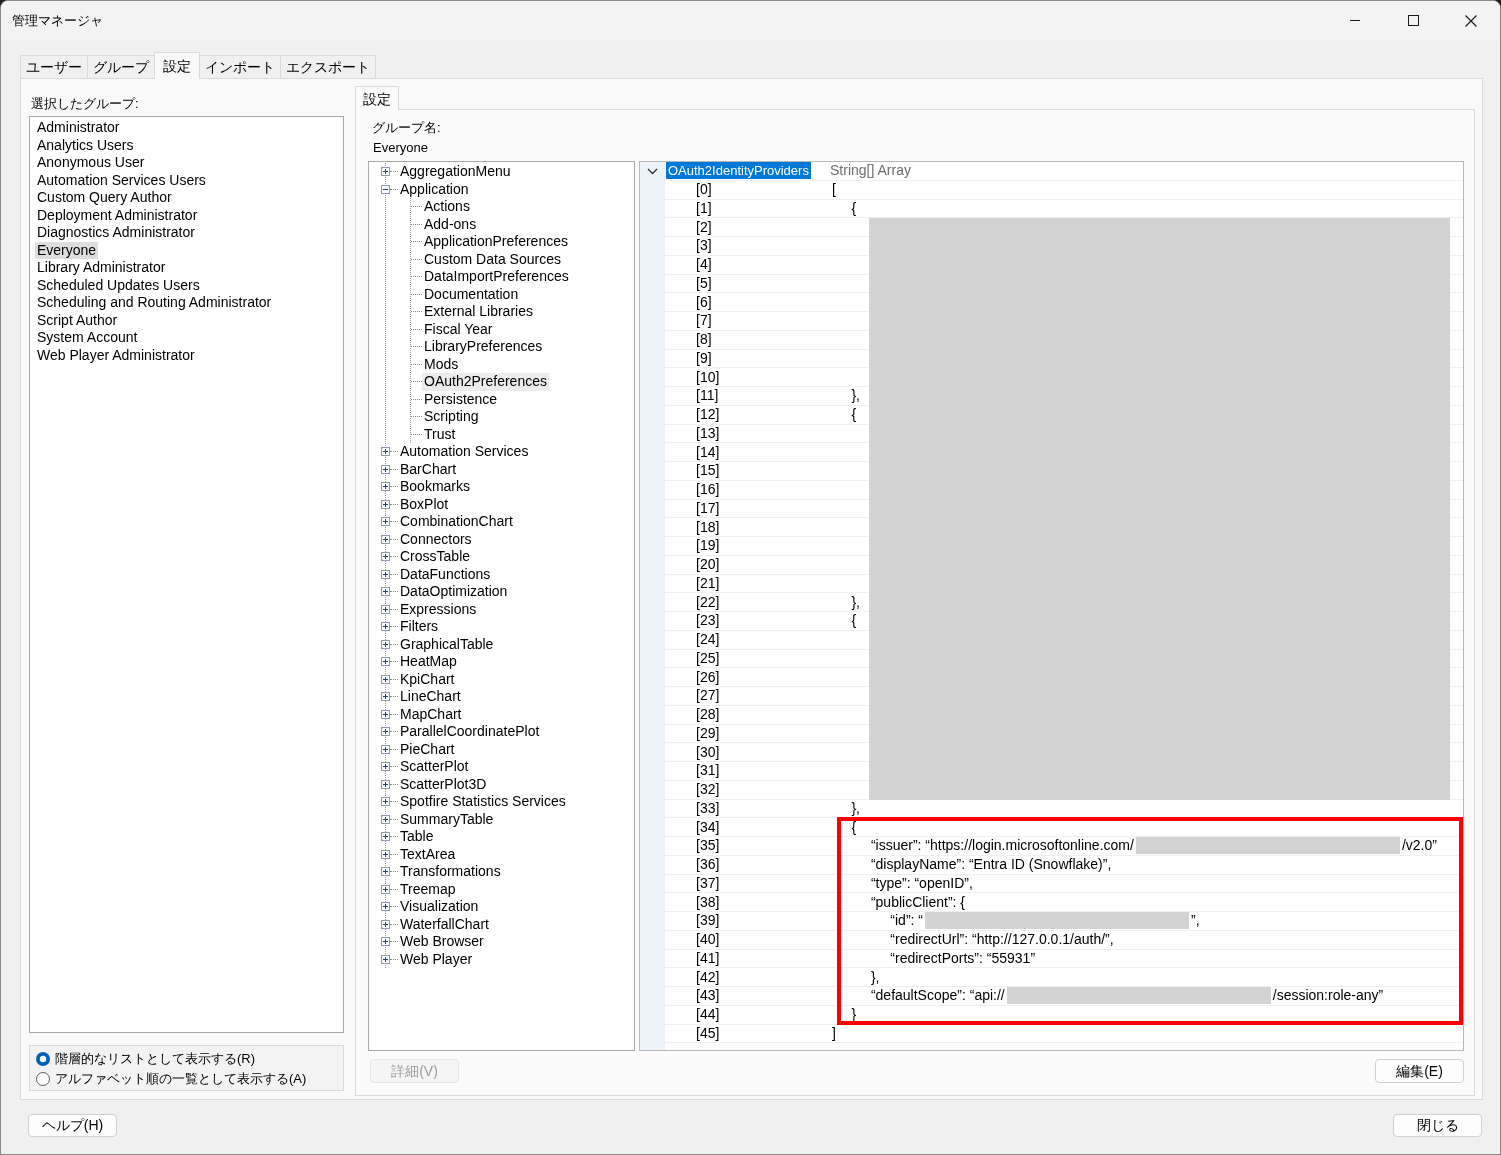  Describe the element at coordinates (121, 180) in the screenshot. I see `group-list-item: Automation Services Users` at that location.